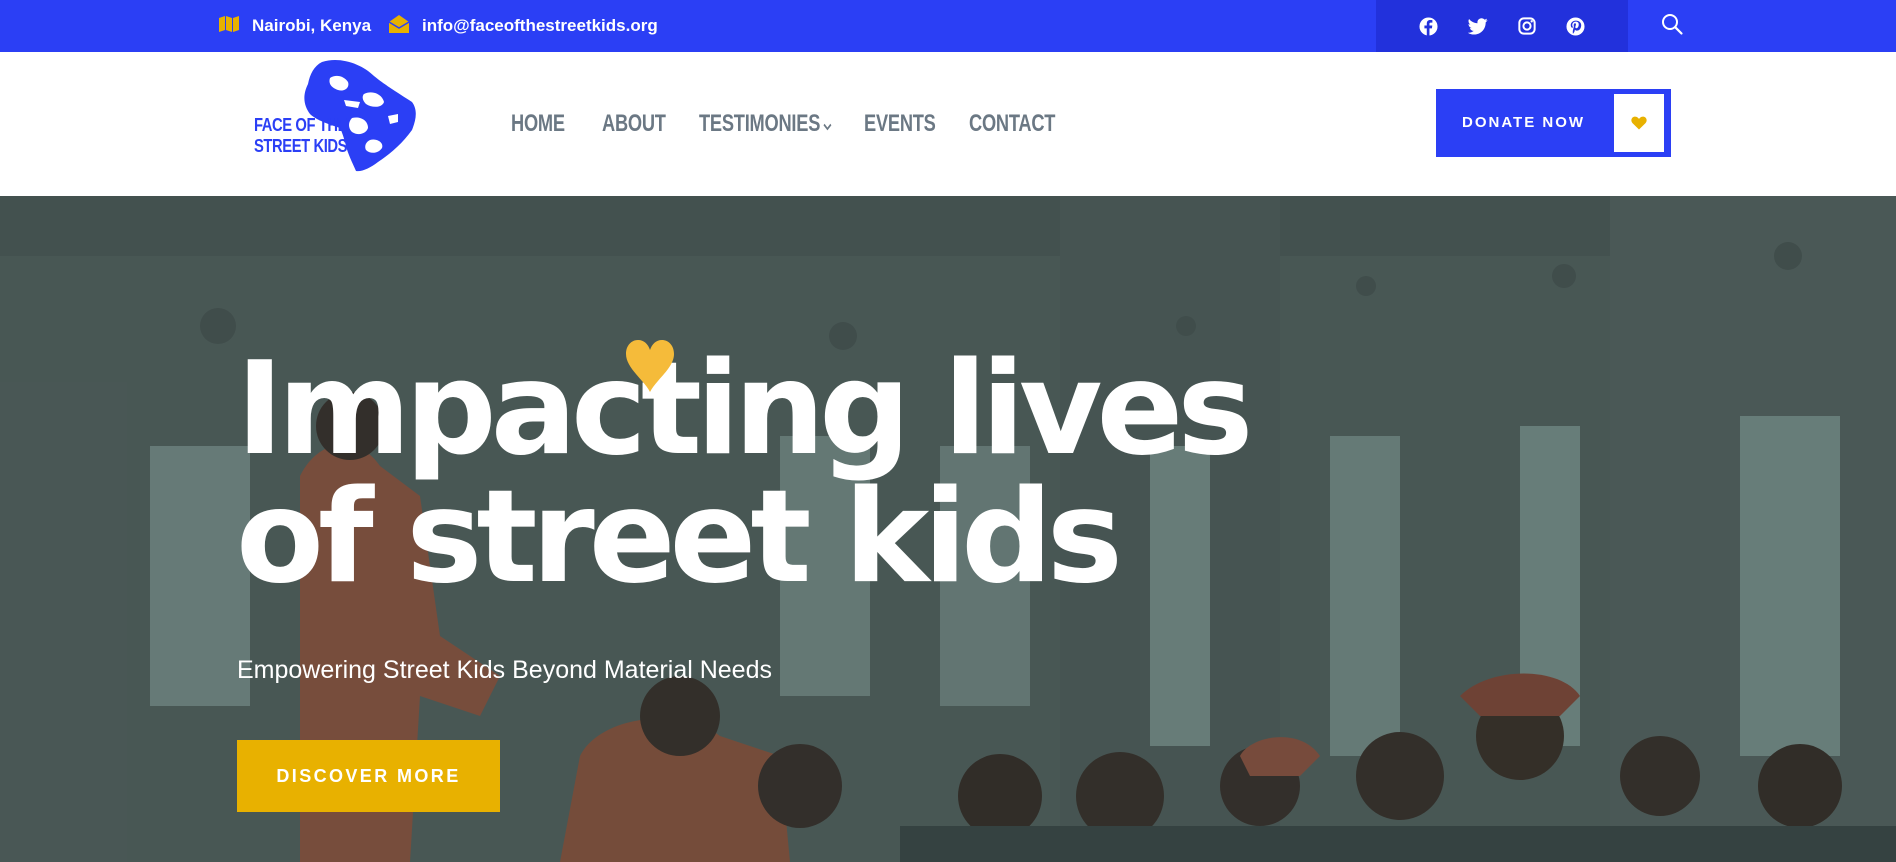 Image resolution: width=1896 pixels, height=862 pixels. I want to click on nav-contact: CONTACT, so click(1012, 124).